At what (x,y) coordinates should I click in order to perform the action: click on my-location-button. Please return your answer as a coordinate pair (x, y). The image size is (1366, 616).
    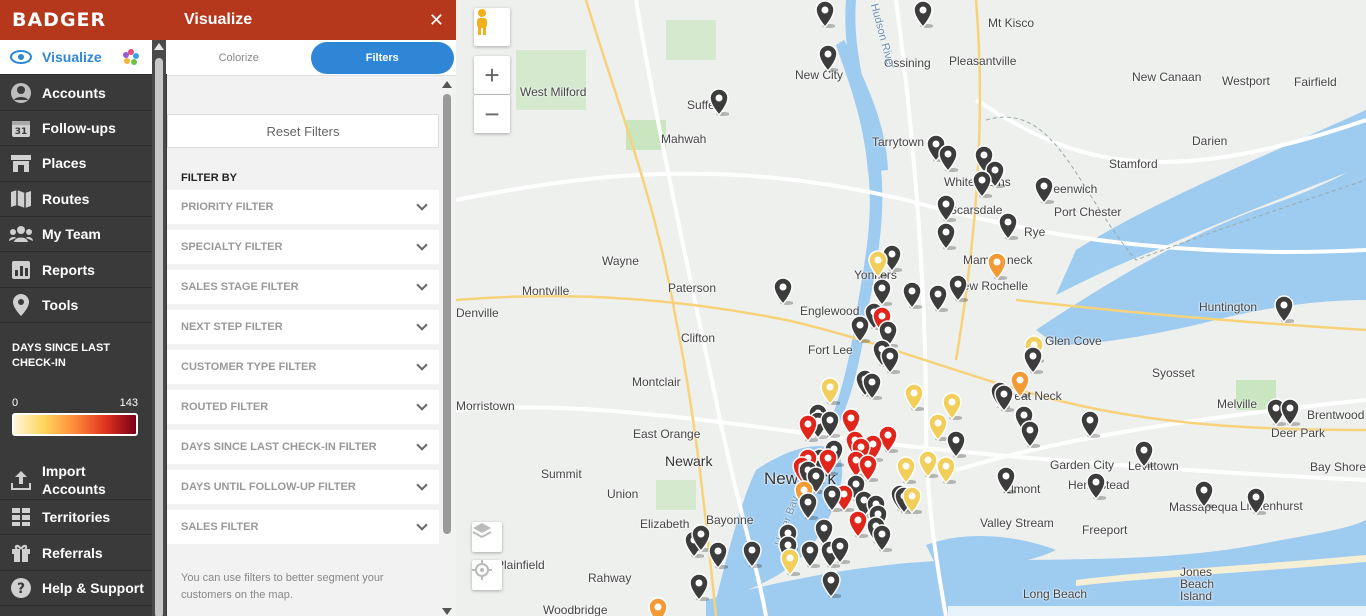
    Looking at the image, I should click on (487, 575).